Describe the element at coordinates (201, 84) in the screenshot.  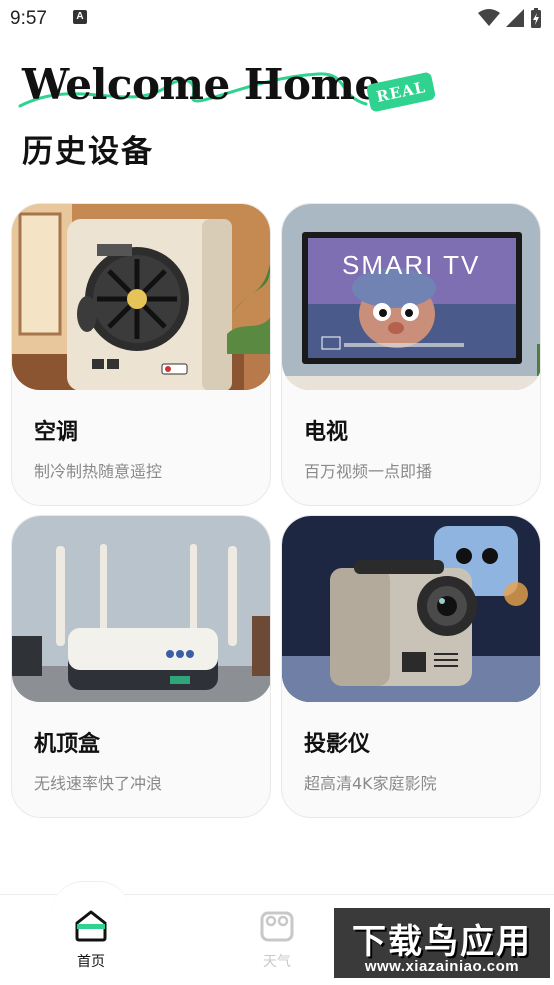
I see `welcome-title: Welcome Home` at that location.